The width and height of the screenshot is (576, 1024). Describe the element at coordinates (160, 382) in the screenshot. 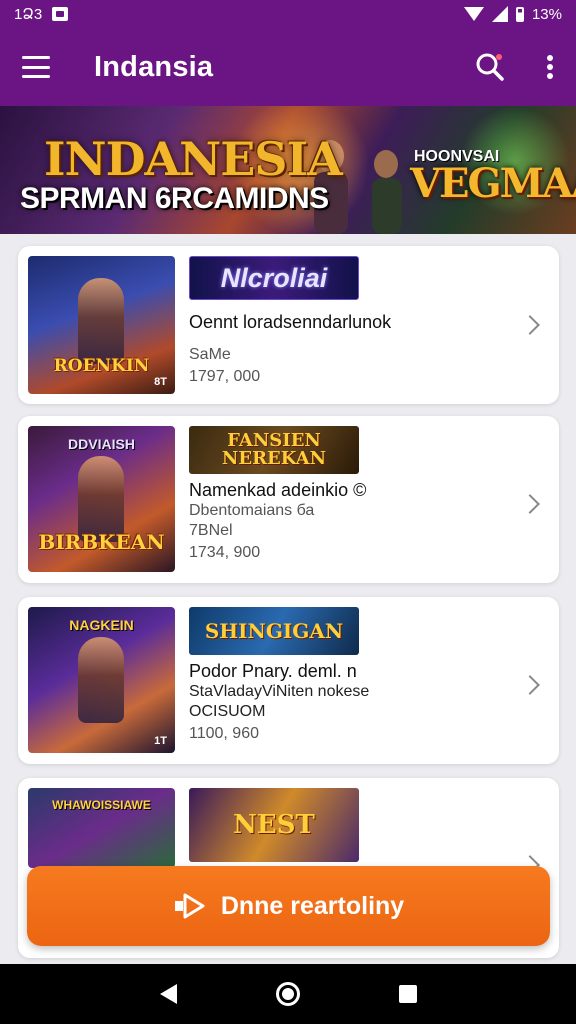

I see `thumbnail-badge: 8T` at that location.